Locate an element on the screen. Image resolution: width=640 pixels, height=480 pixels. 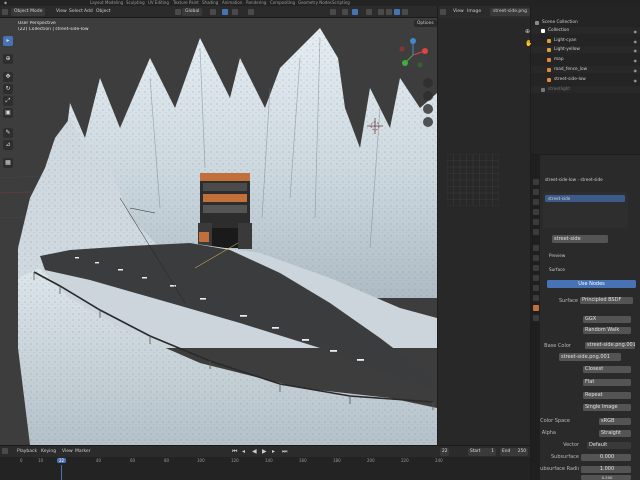
outliner-item-streetlight: streetlight is located at coordinates (585, 89).